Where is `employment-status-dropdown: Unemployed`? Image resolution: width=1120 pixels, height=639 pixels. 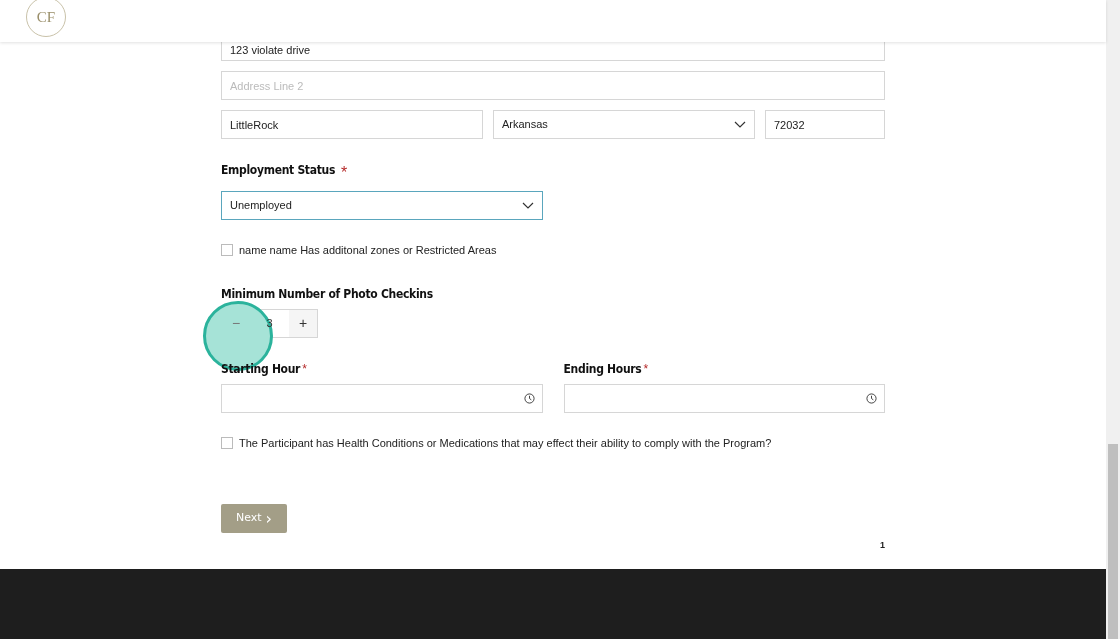 employment-status-dropdown: Unemployed is located at coordinates (382, 205).